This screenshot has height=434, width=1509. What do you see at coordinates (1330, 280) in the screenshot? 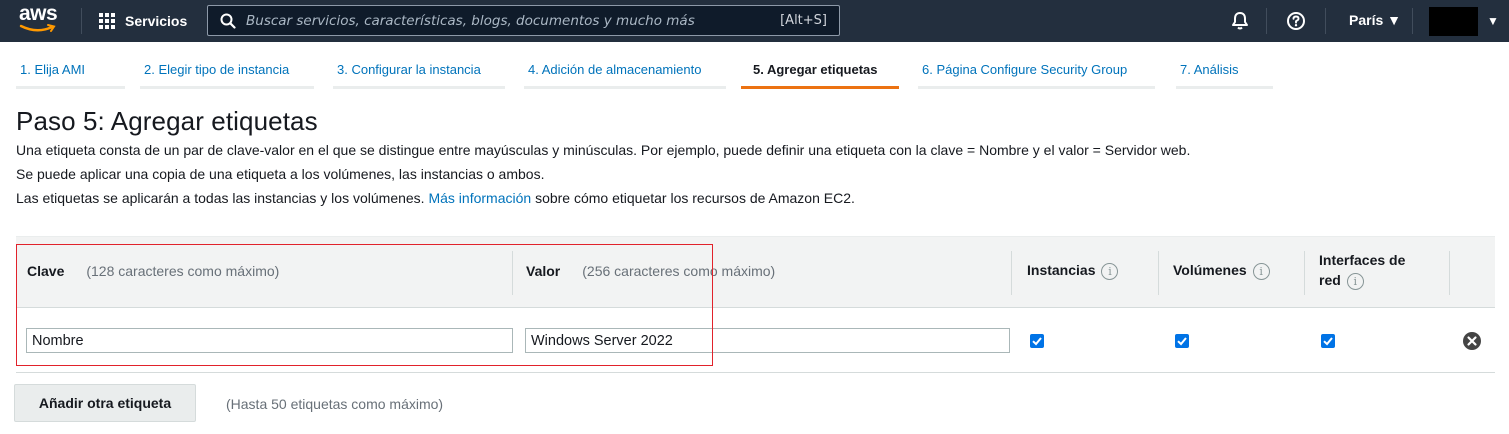
I see `interfaces-header-label: red` at bounding box center [1330, 280].